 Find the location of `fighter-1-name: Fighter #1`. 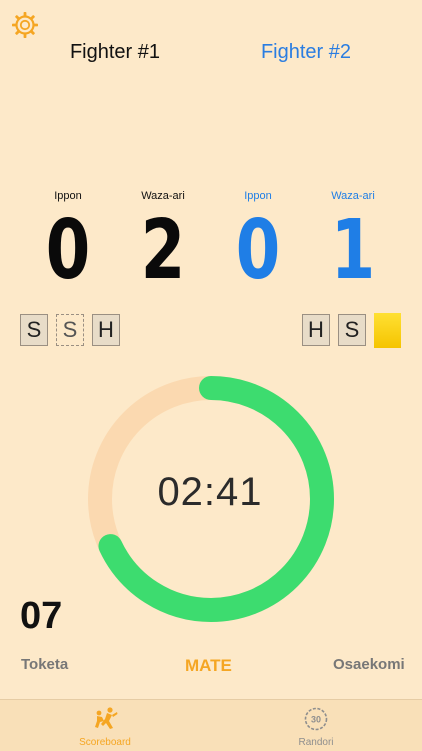

fighter-1-name: Fighter #1 is located at coordinates (115, 52).